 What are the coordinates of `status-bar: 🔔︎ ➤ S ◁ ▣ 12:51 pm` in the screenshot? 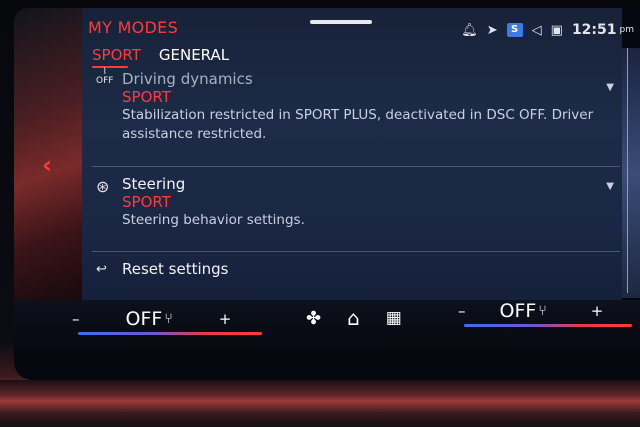 It's located at (547, 30).